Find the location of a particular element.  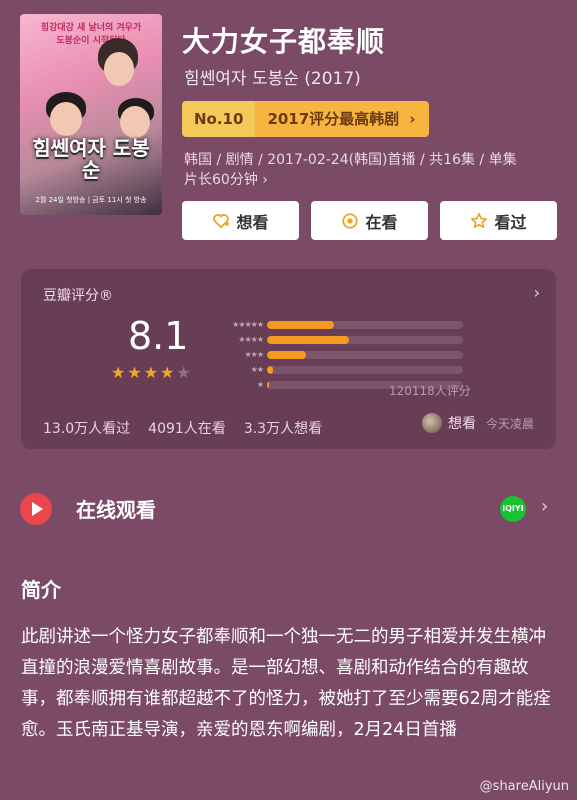

iqiyi-icon: iQIYI is located at coordinates (513, 509).